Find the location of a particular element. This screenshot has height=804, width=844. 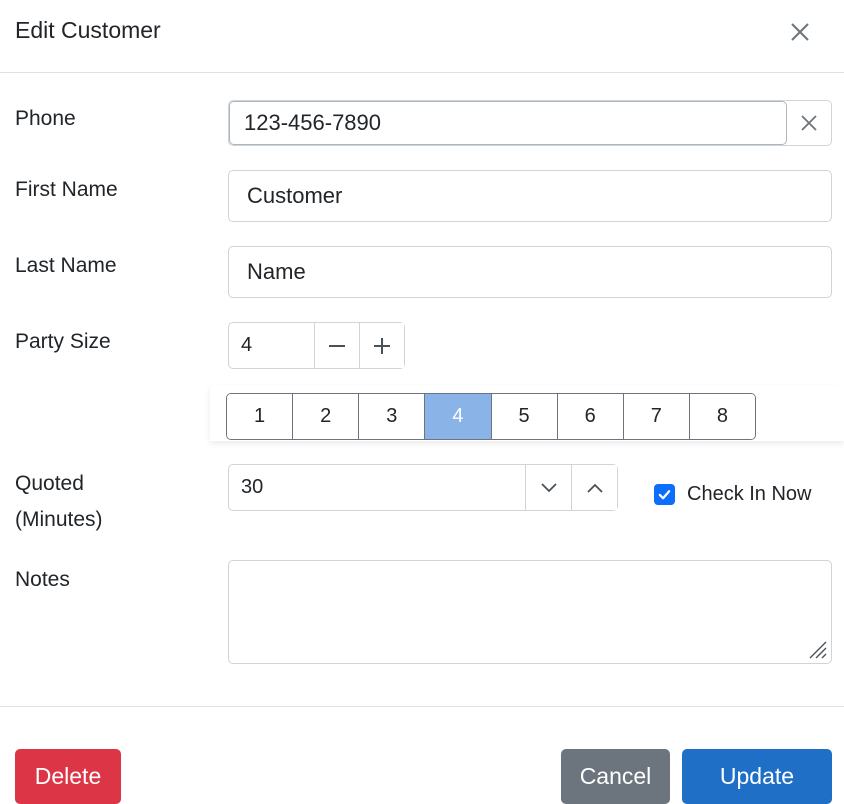

quoted-decrement-button is located at coordinates (548, 487).